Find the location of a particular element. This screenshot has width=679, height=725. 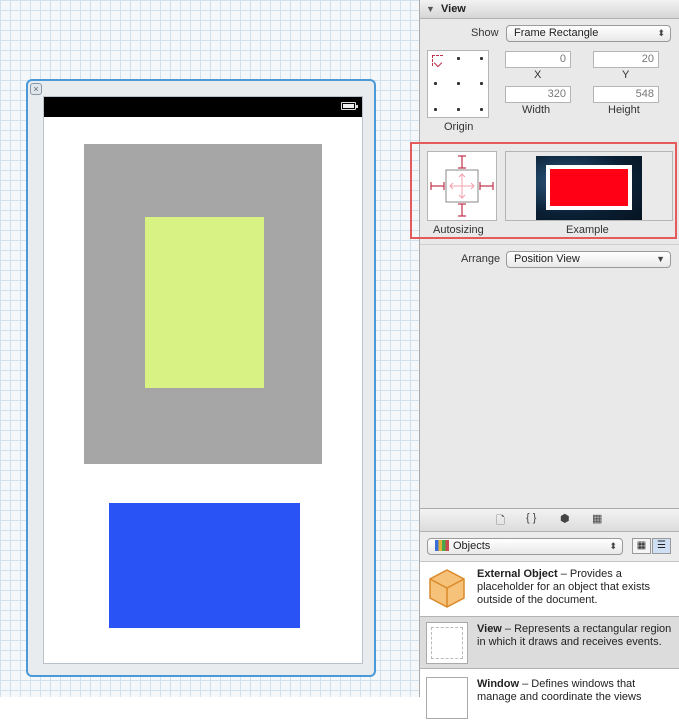

library-tabs: 🗋 { } ⬢ ▦ is located at coordinates (549, 520).